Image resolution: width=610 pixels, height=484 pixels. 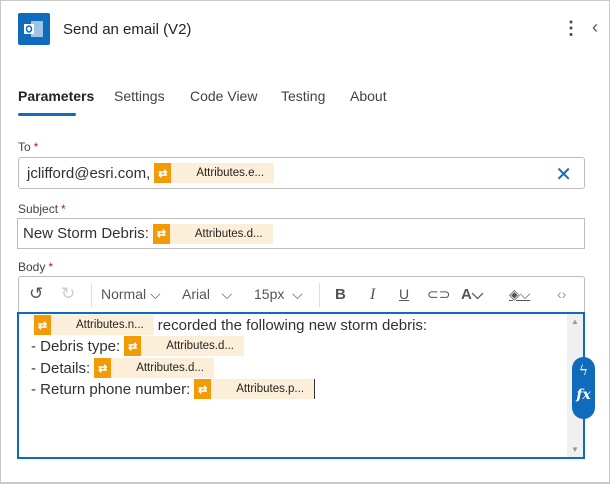 What do you see at coordinates (42, 209) in the screenshot?
I see `subject-label: Subject *` at bounding box center [42, 209].